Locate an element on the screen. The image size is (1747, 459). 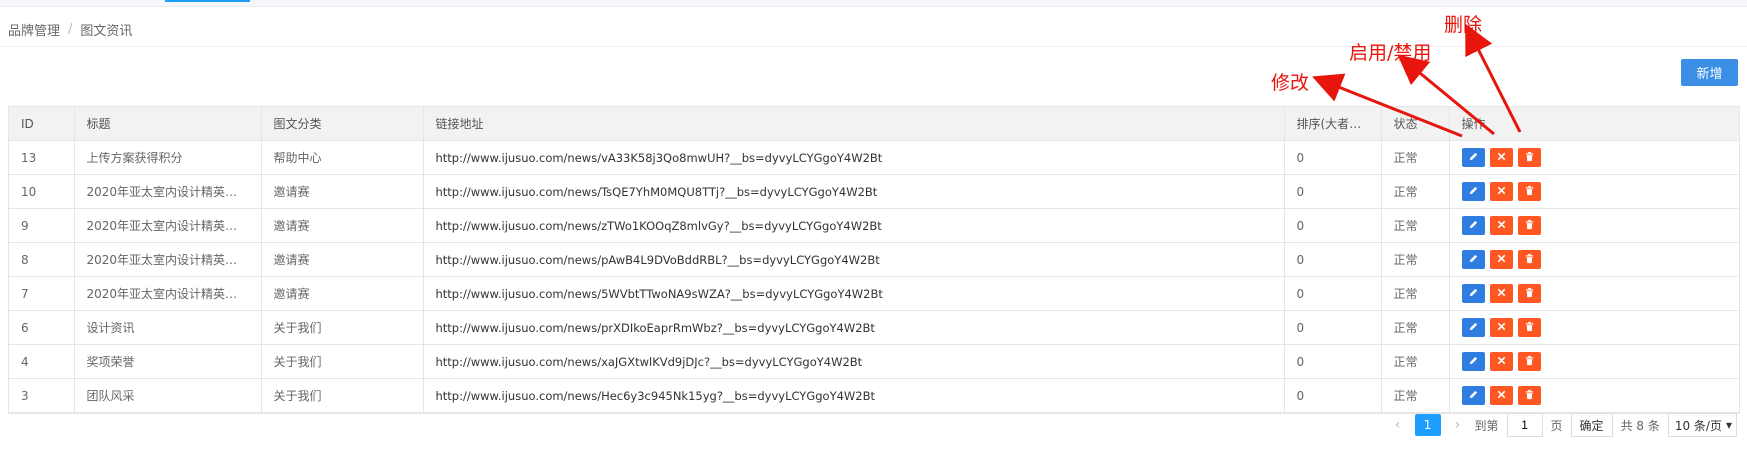
breadcrumb-root: 品牌管理 is located at coordinates (34, 29).